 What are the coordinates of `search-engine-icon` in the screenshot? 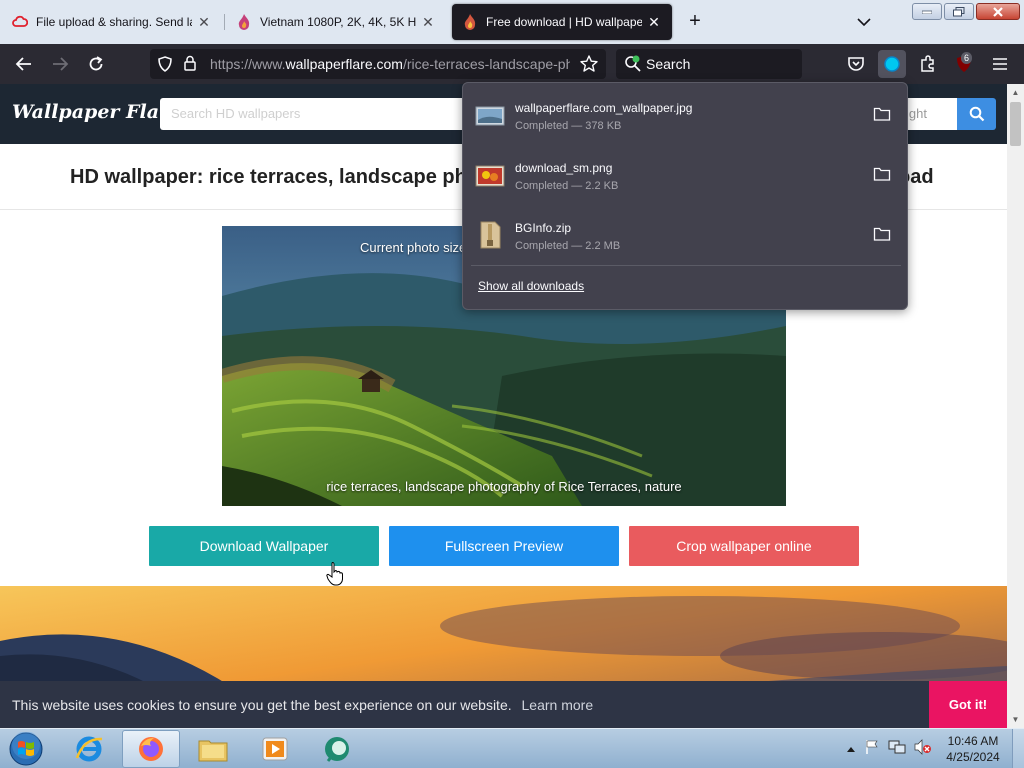 It's located at (633, 65).